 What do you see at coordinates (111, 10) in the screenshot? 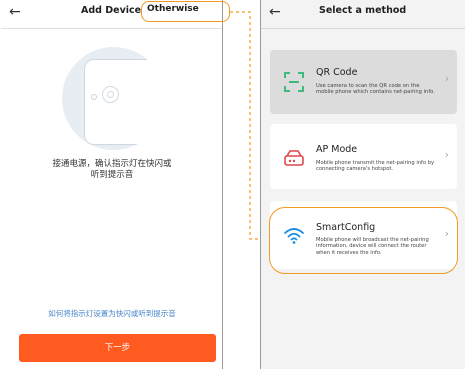
I see `page-title: Add Device` at bounding box center [111, 10].